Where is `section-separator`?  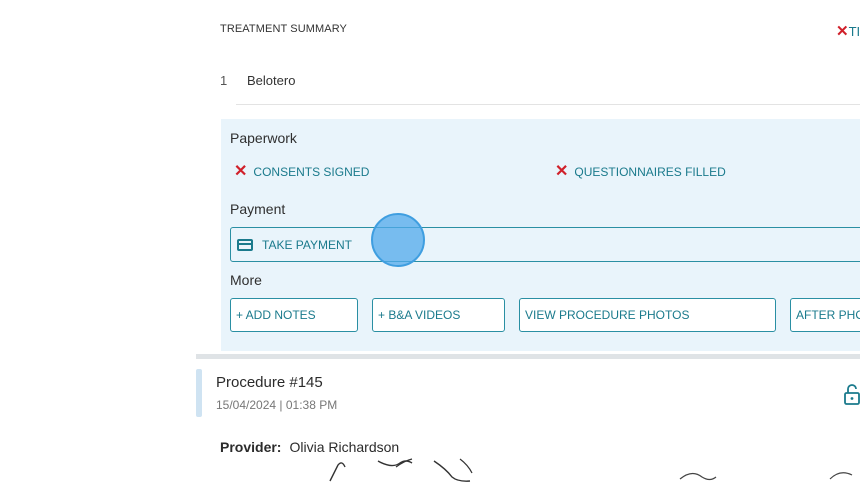
section-separator is located at coordinates (528, 356).